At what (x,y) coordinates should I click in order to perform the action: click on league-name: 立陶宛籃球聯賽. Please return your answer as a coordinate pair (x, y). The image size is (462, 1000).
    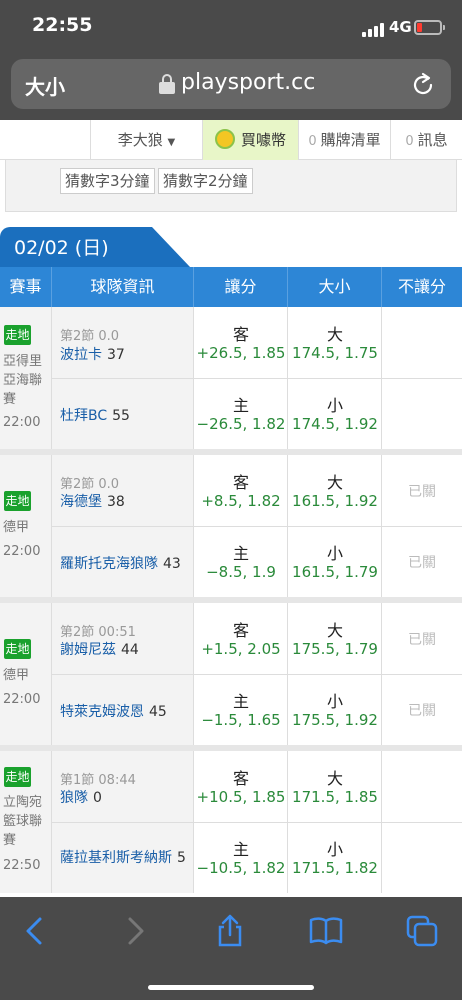
    Looking at the image, I should click on (23, 821).